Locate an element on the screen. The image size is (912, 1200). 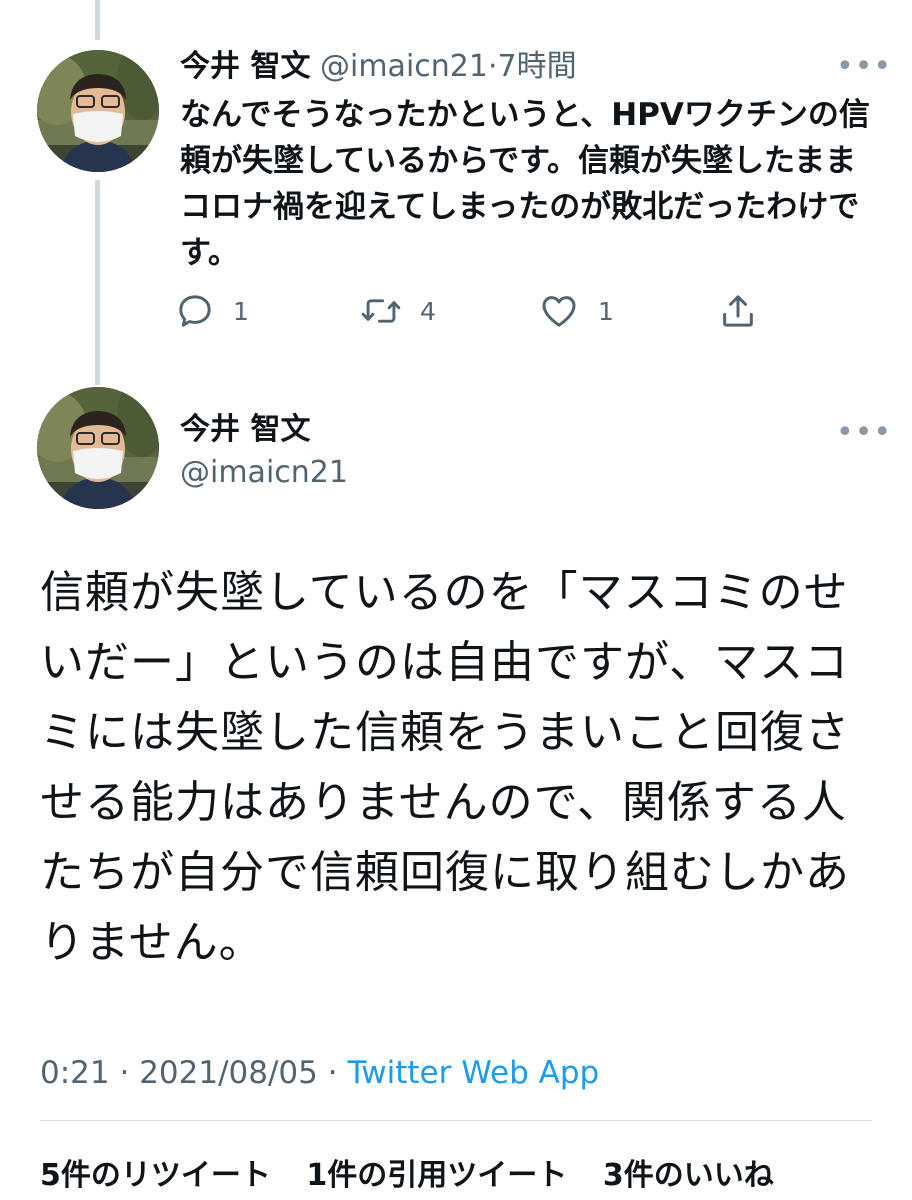
reply-tweet-header: 今井 智文 @imaicn21·7時間 is located at coordinates (378, 67).